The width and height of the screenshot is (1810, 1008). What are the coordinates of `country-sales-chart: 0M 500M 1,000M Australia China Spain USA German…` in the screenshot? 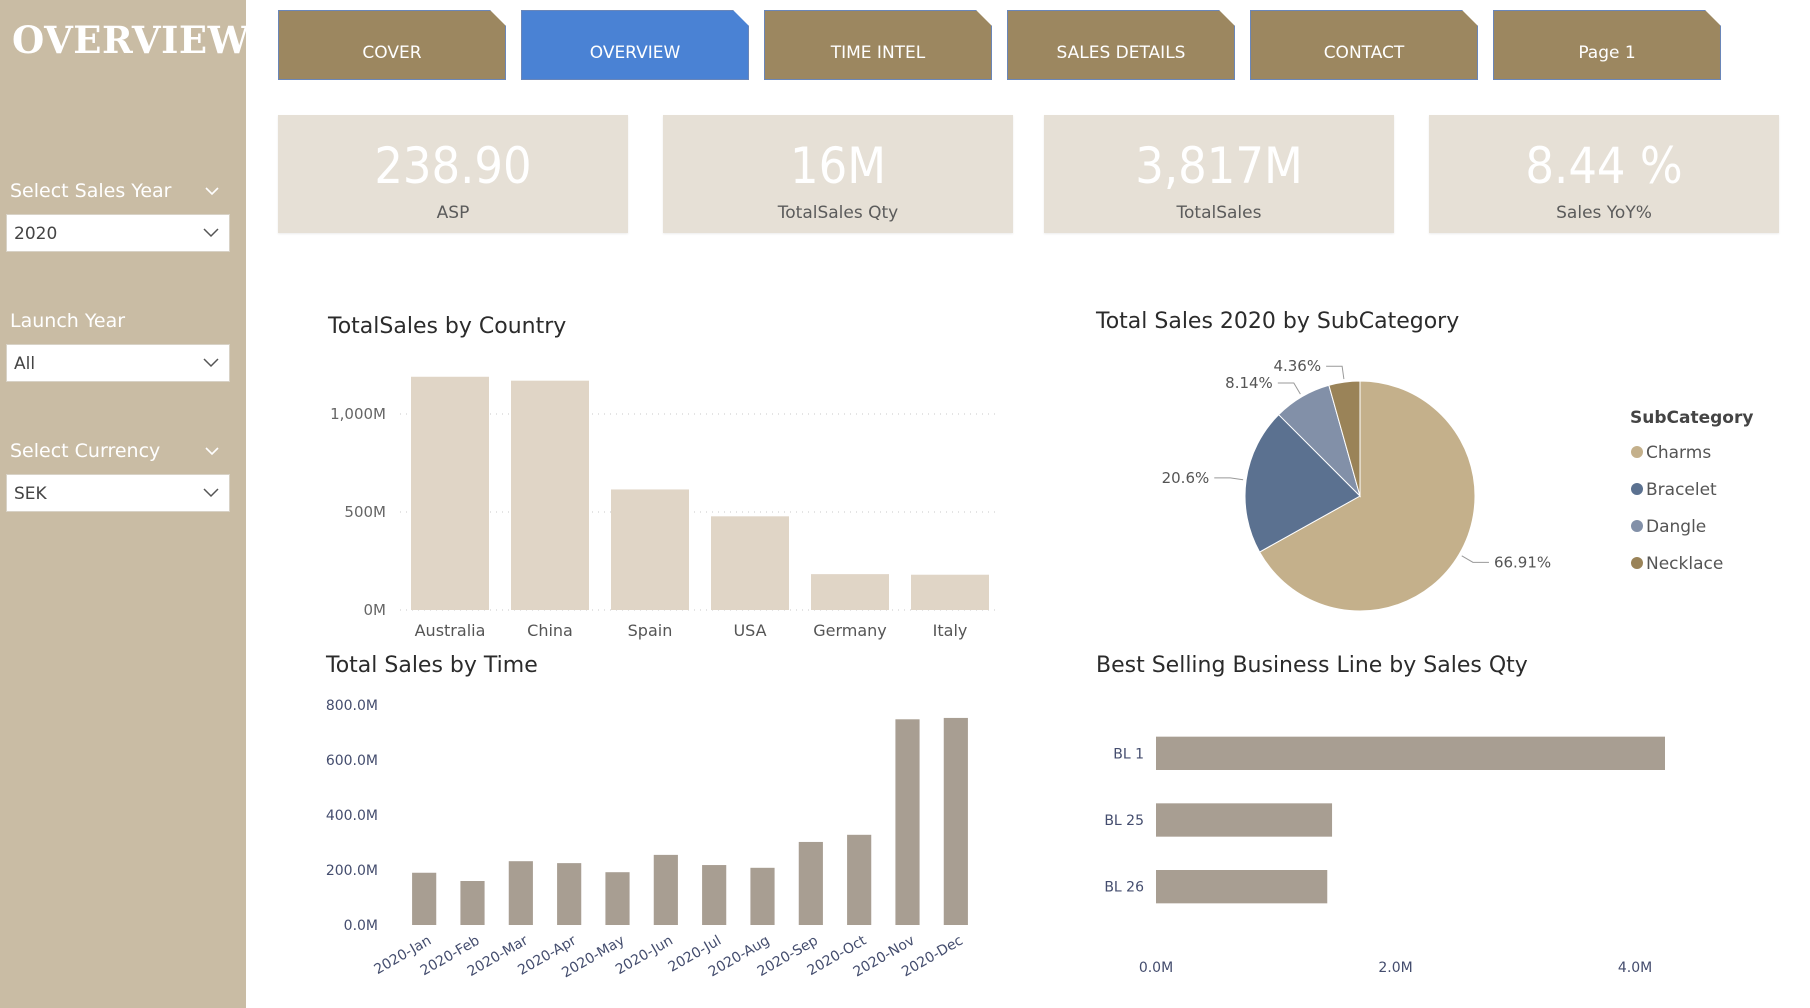 It's located at (660, 495).